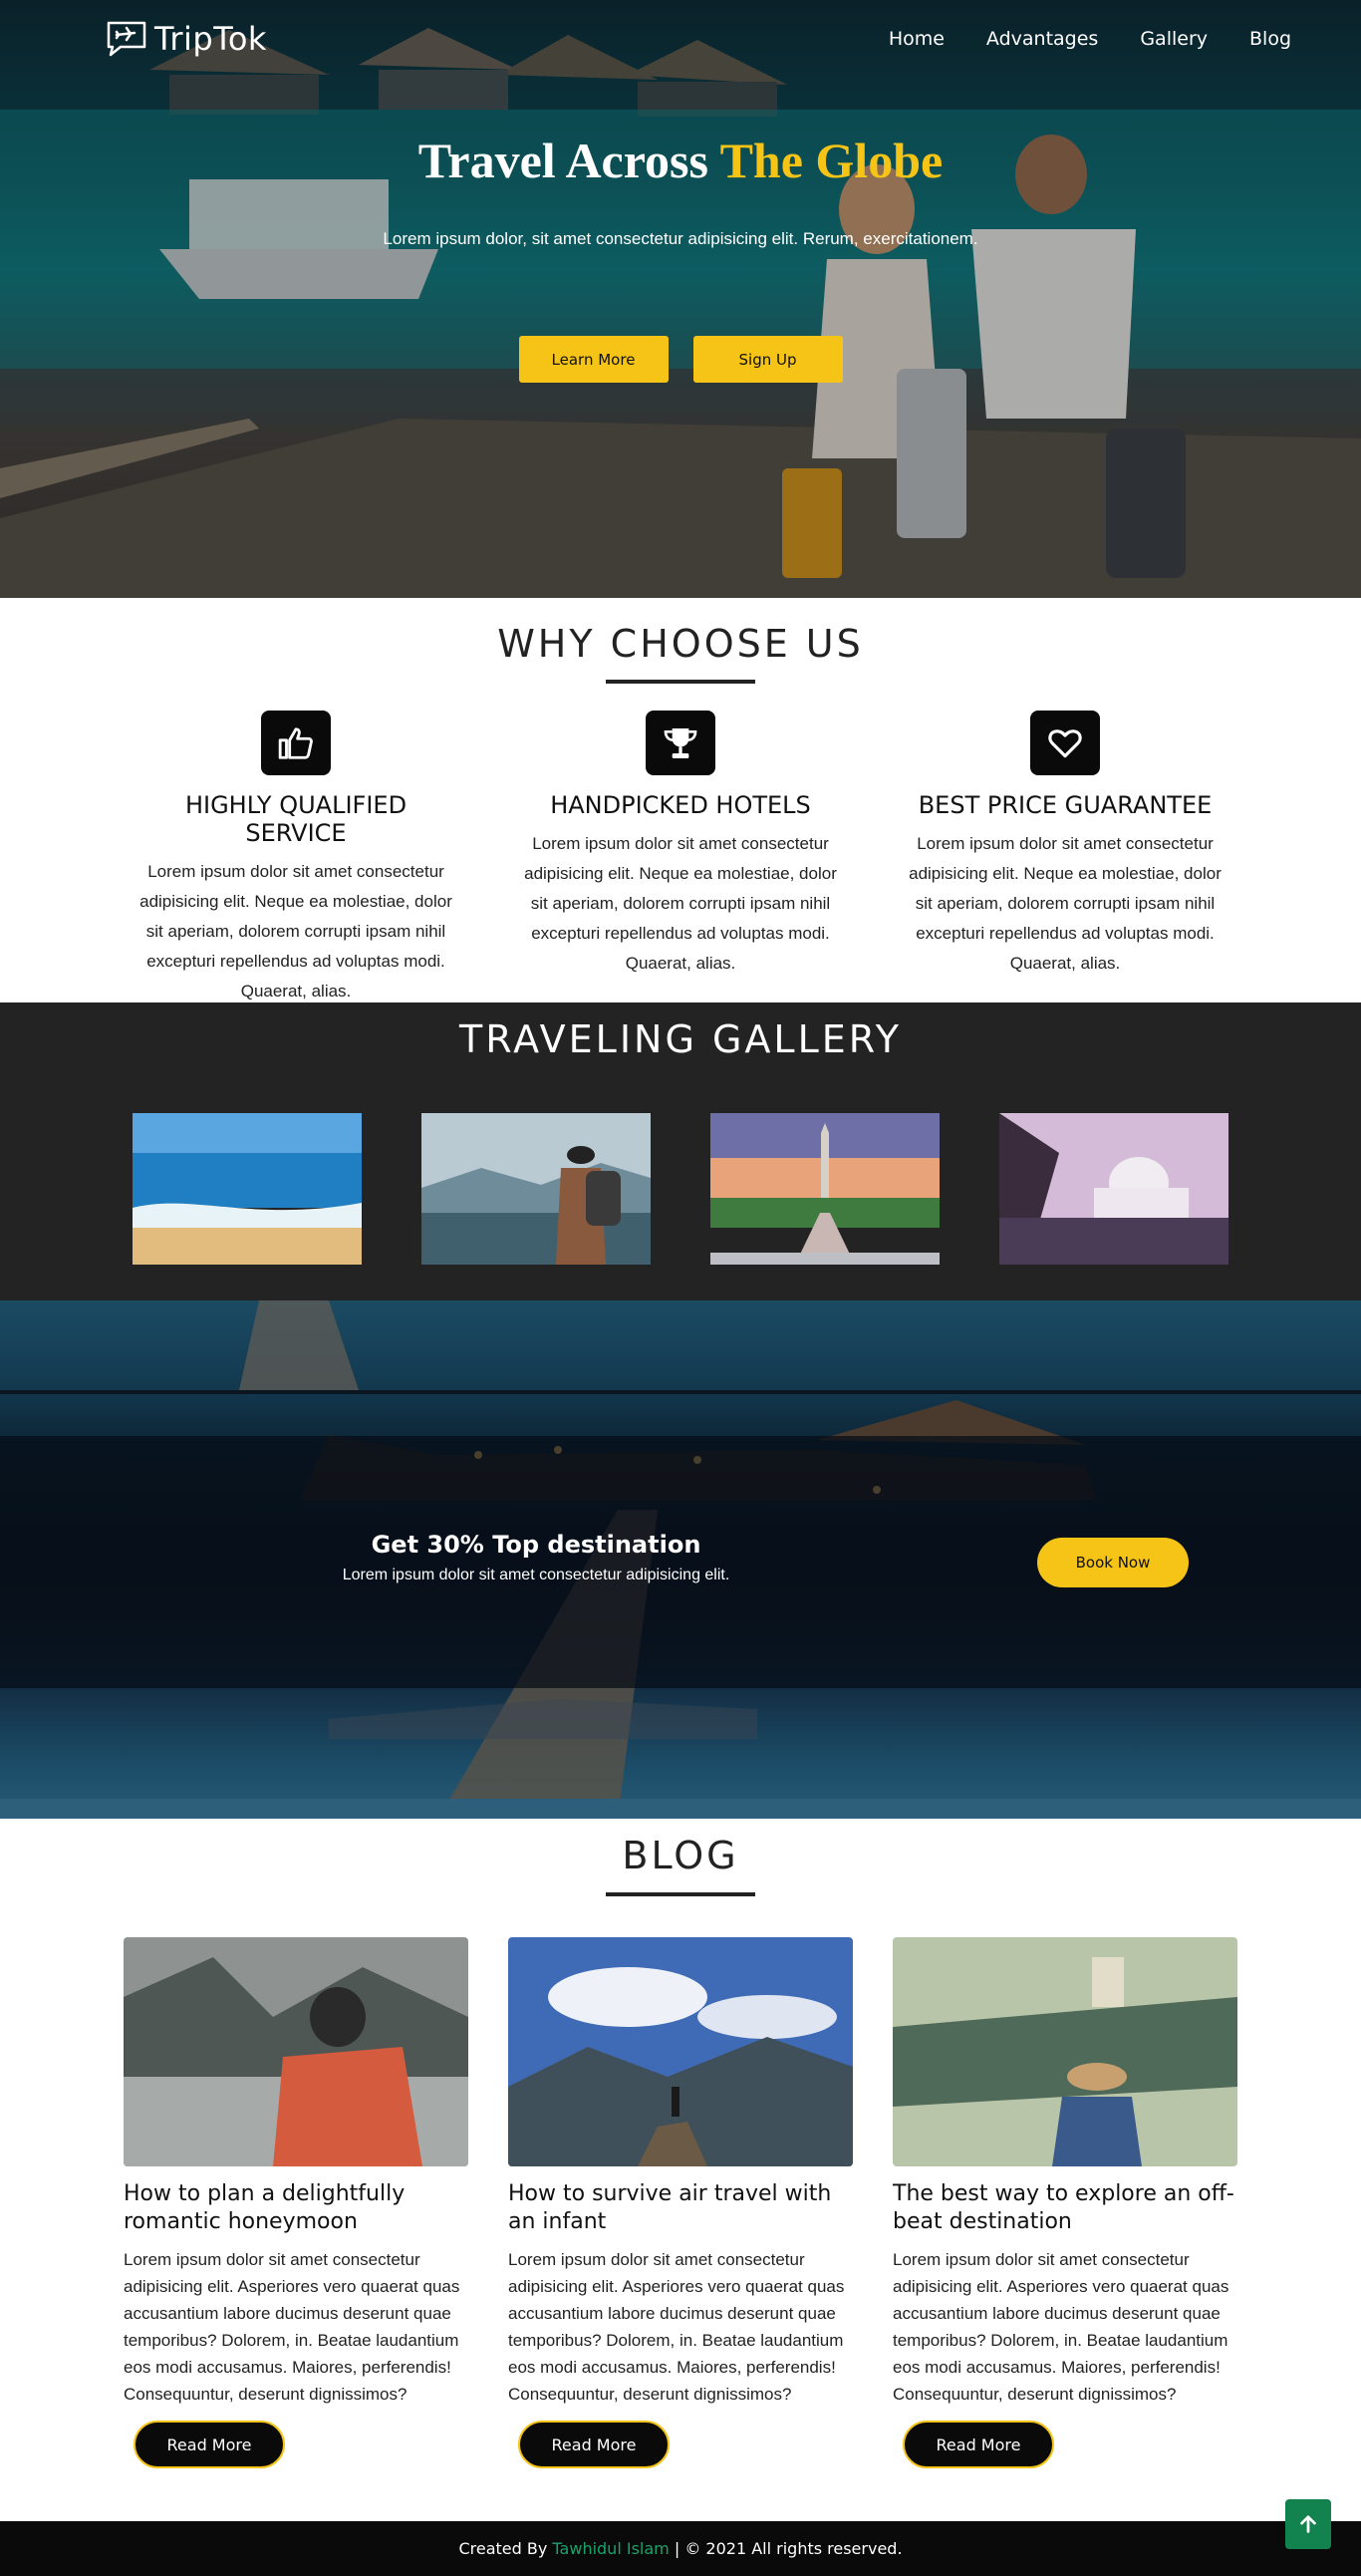  I want to click on nav-menu: Home Advantages Gallery Blog, so click(1090, 39).